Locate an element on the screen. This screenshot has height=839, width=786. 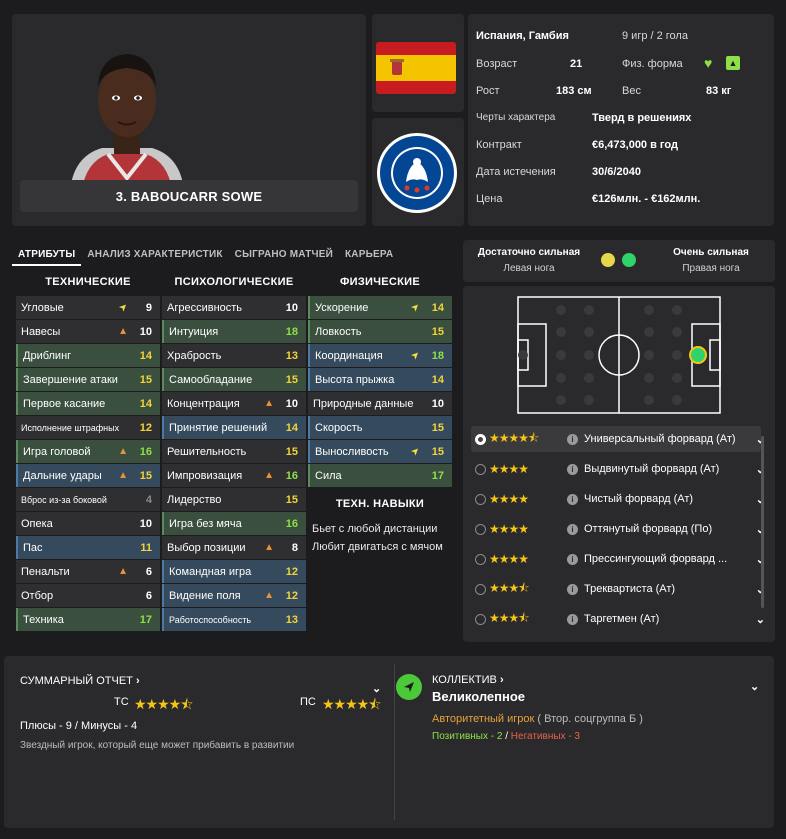
attribute-row: Вброс из-за боковой 4 is located at coordinates (88, 499).